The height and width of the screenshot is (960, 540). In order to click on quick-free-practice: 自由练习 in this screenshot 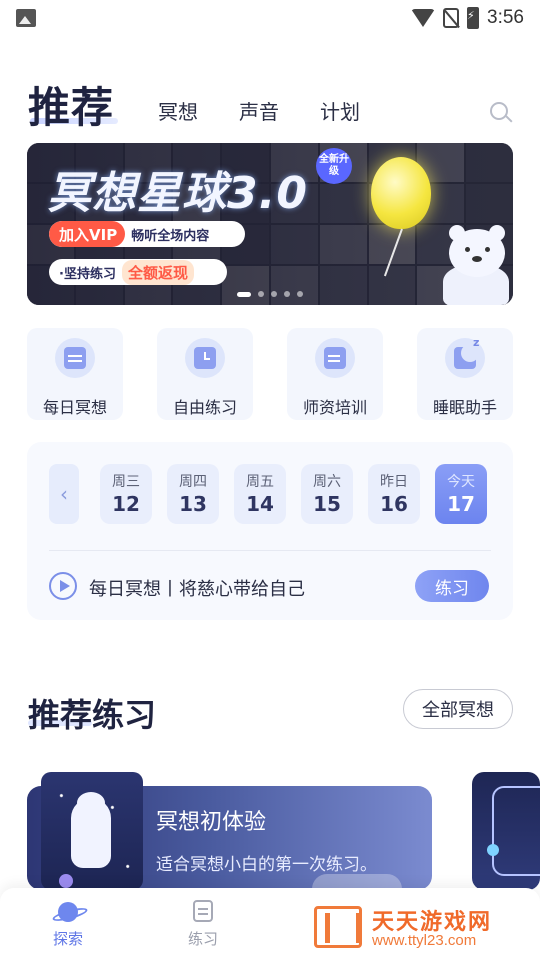, I will do `click(205, 374)`.